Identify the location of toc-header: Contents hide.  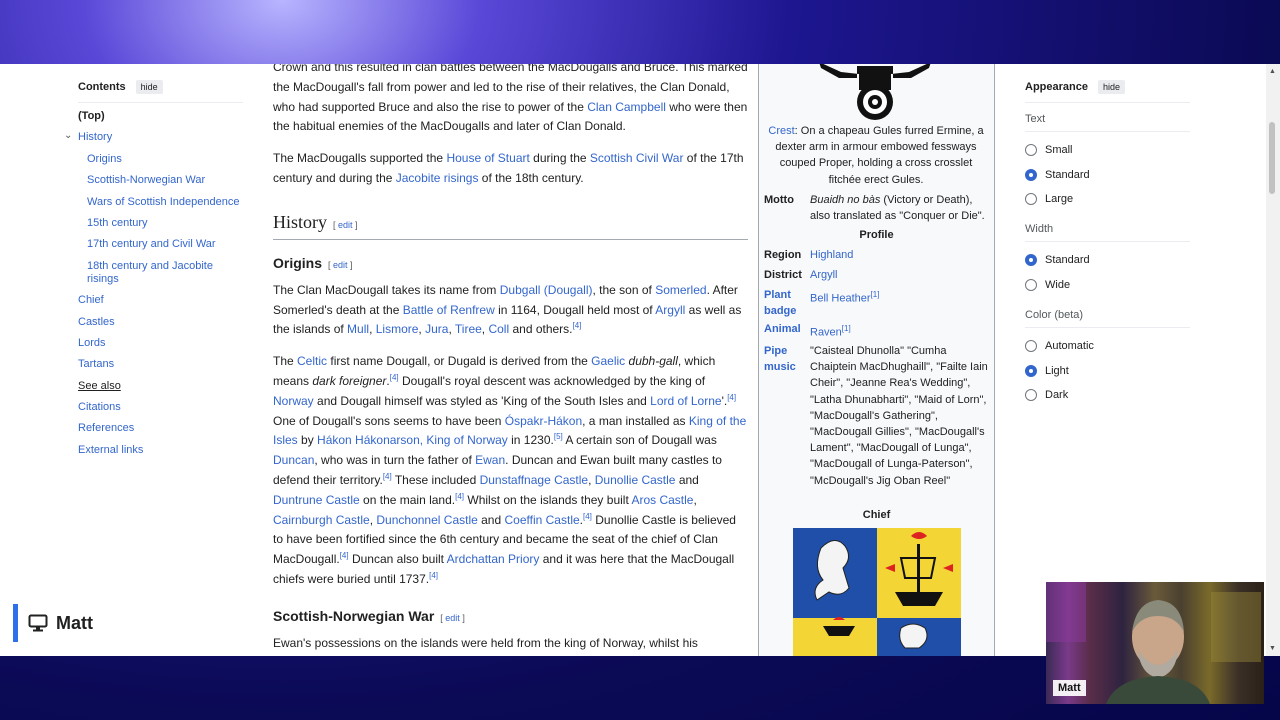
(160, 91).